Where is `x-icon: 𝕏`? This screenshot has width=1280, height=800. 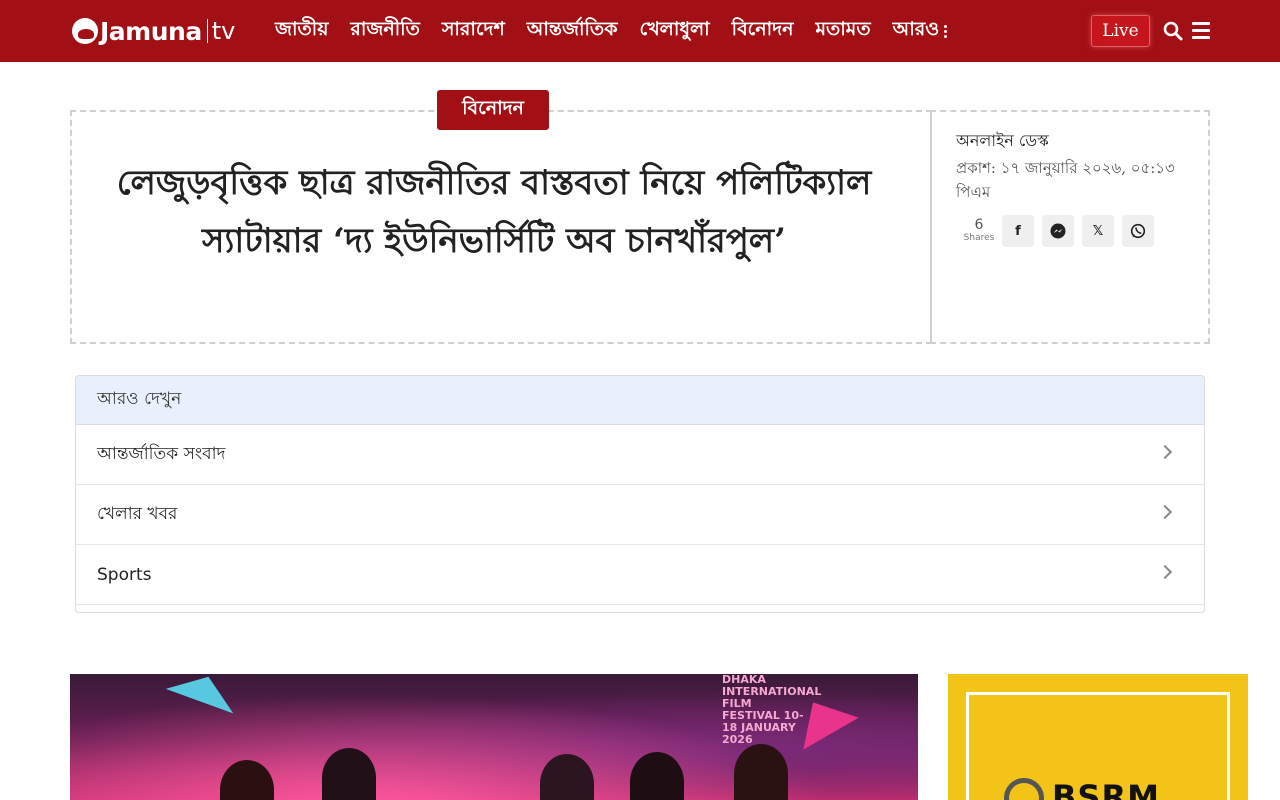
x-icon: 𝕏 is located at coordinates (1098, 231).